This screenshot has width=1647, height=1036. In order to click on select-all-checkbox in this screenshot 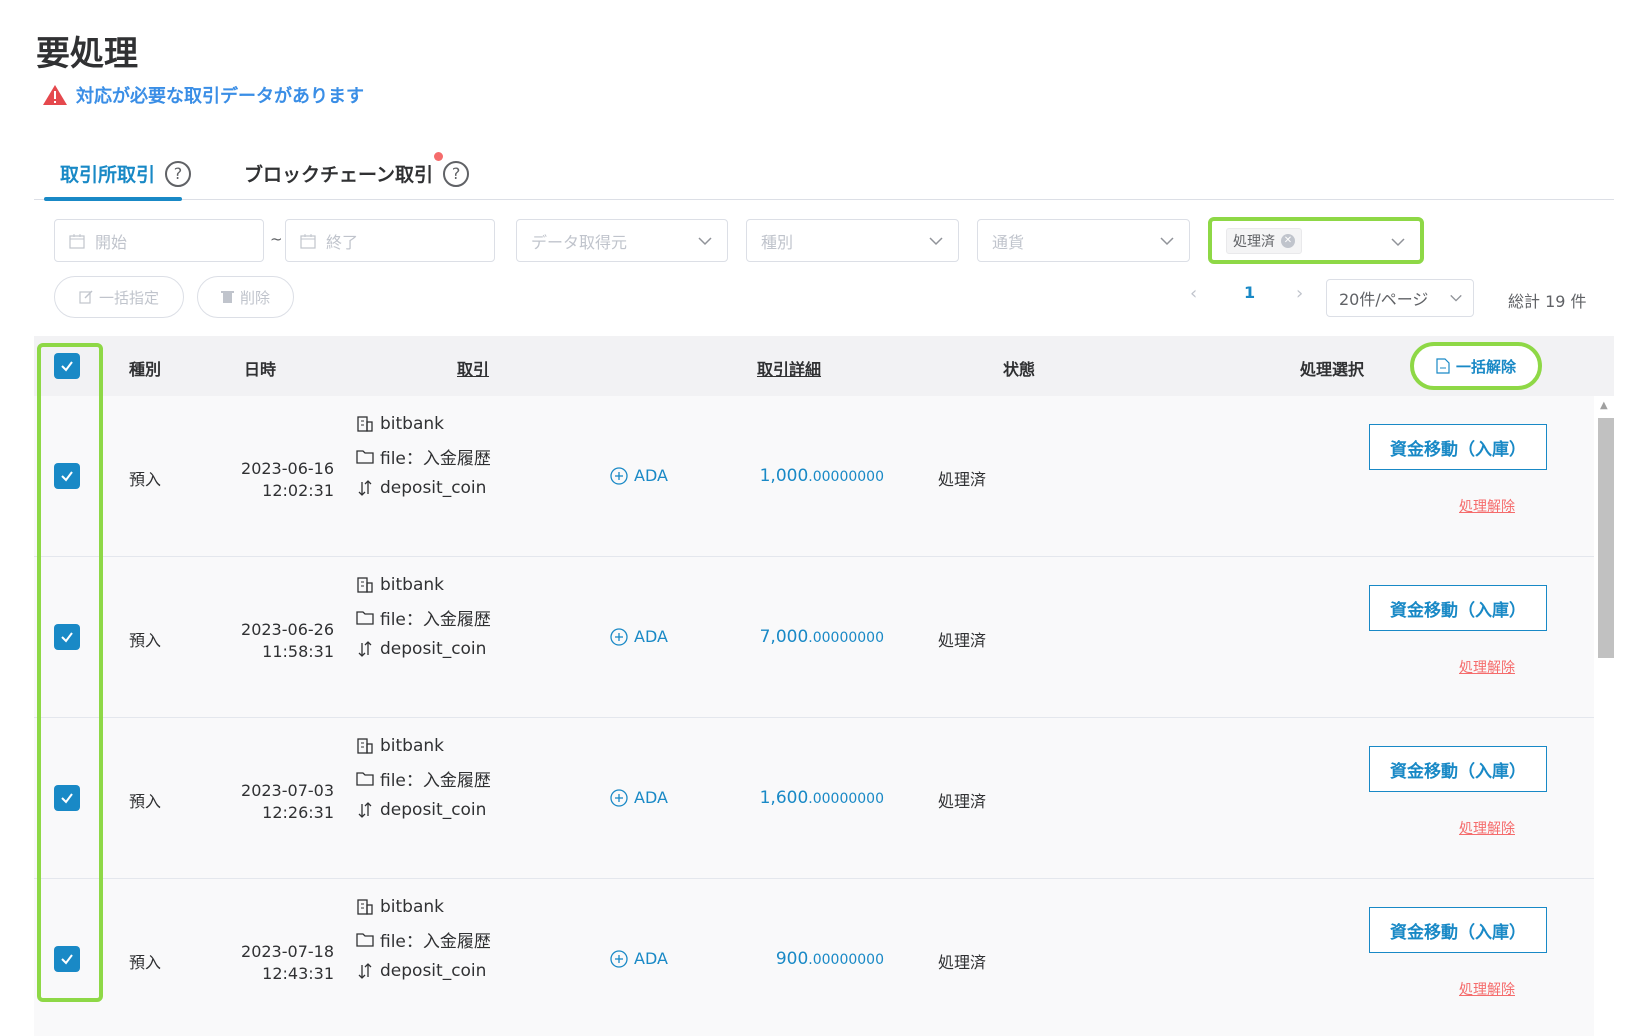, I will do `click(67, 366)`.